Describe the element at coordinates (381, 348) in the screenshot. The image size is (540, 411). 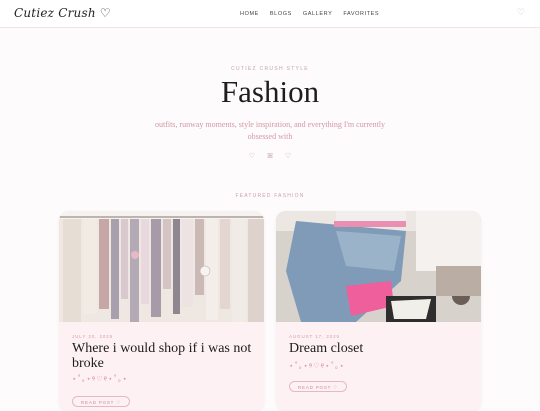
I see `card-title: Dream closet` at that location.